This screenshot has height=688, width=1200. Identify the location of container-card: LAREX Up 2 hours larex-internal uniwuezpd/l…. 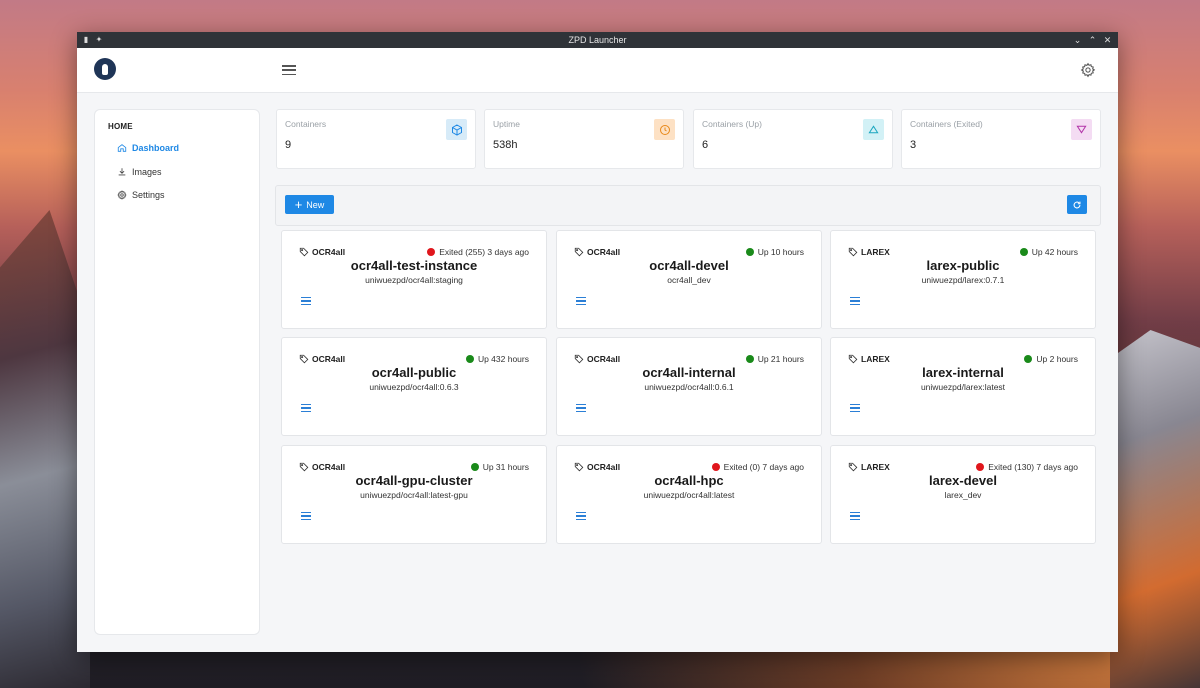
(963, 386).